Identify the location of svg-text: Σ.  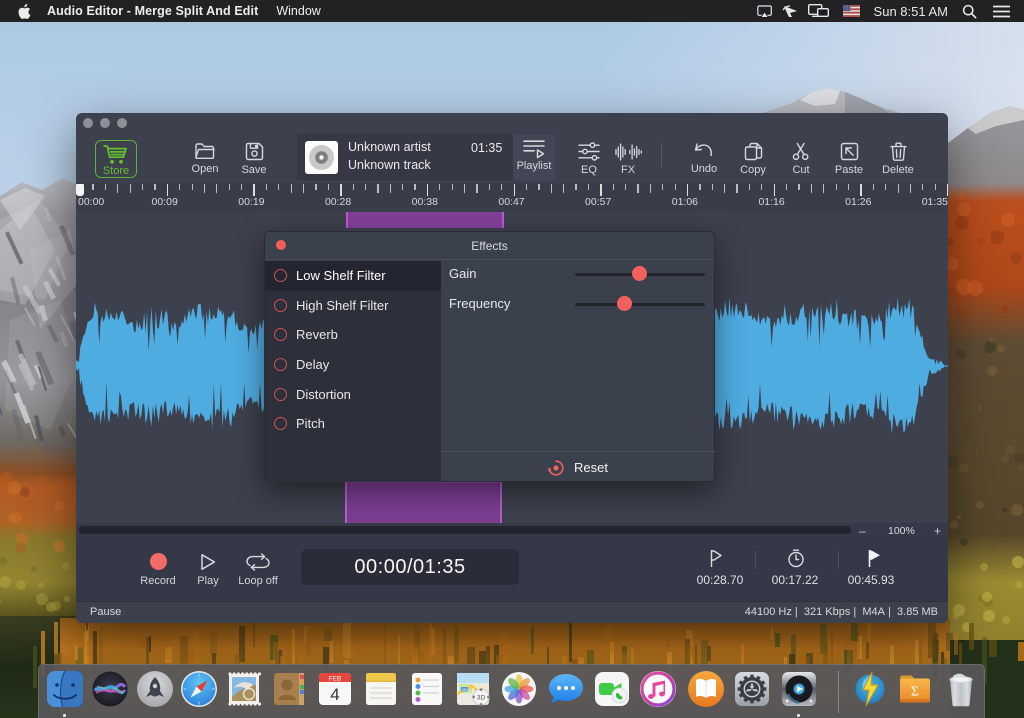
(915, 692).